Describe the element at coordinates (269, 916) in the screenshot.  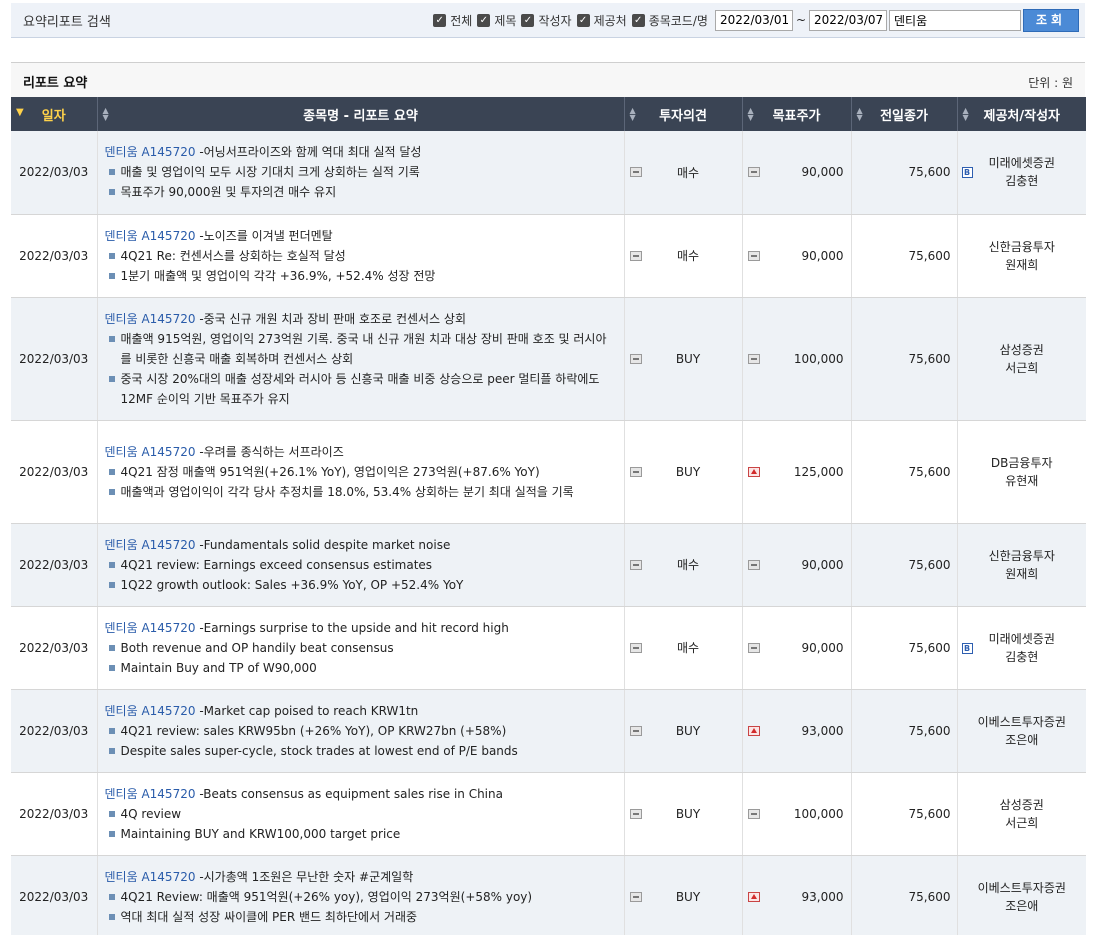
I see `bullet-text: 역대 최대 실적 성장 싸이클에 PER 밴드 최하단에서 거래중` at that location.